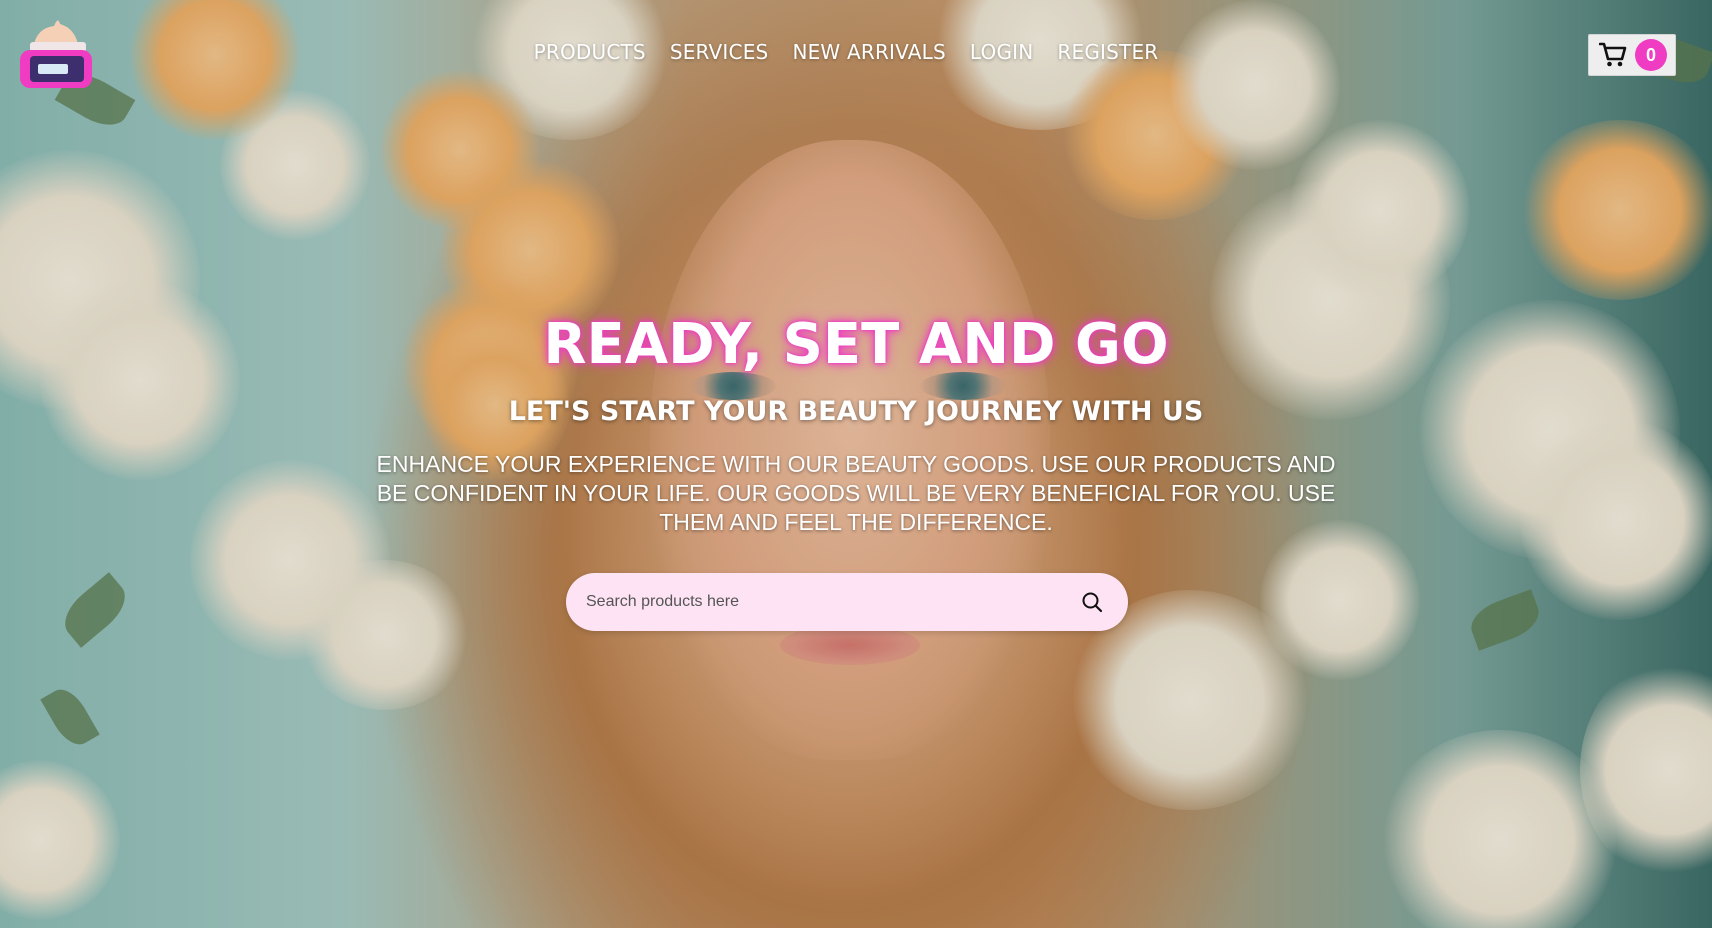 The width and height of the screenshot is (1712, 928). Describe the element at coordinates (1632, 55) in the screenshot. I see `cart-button: 0` at that location.